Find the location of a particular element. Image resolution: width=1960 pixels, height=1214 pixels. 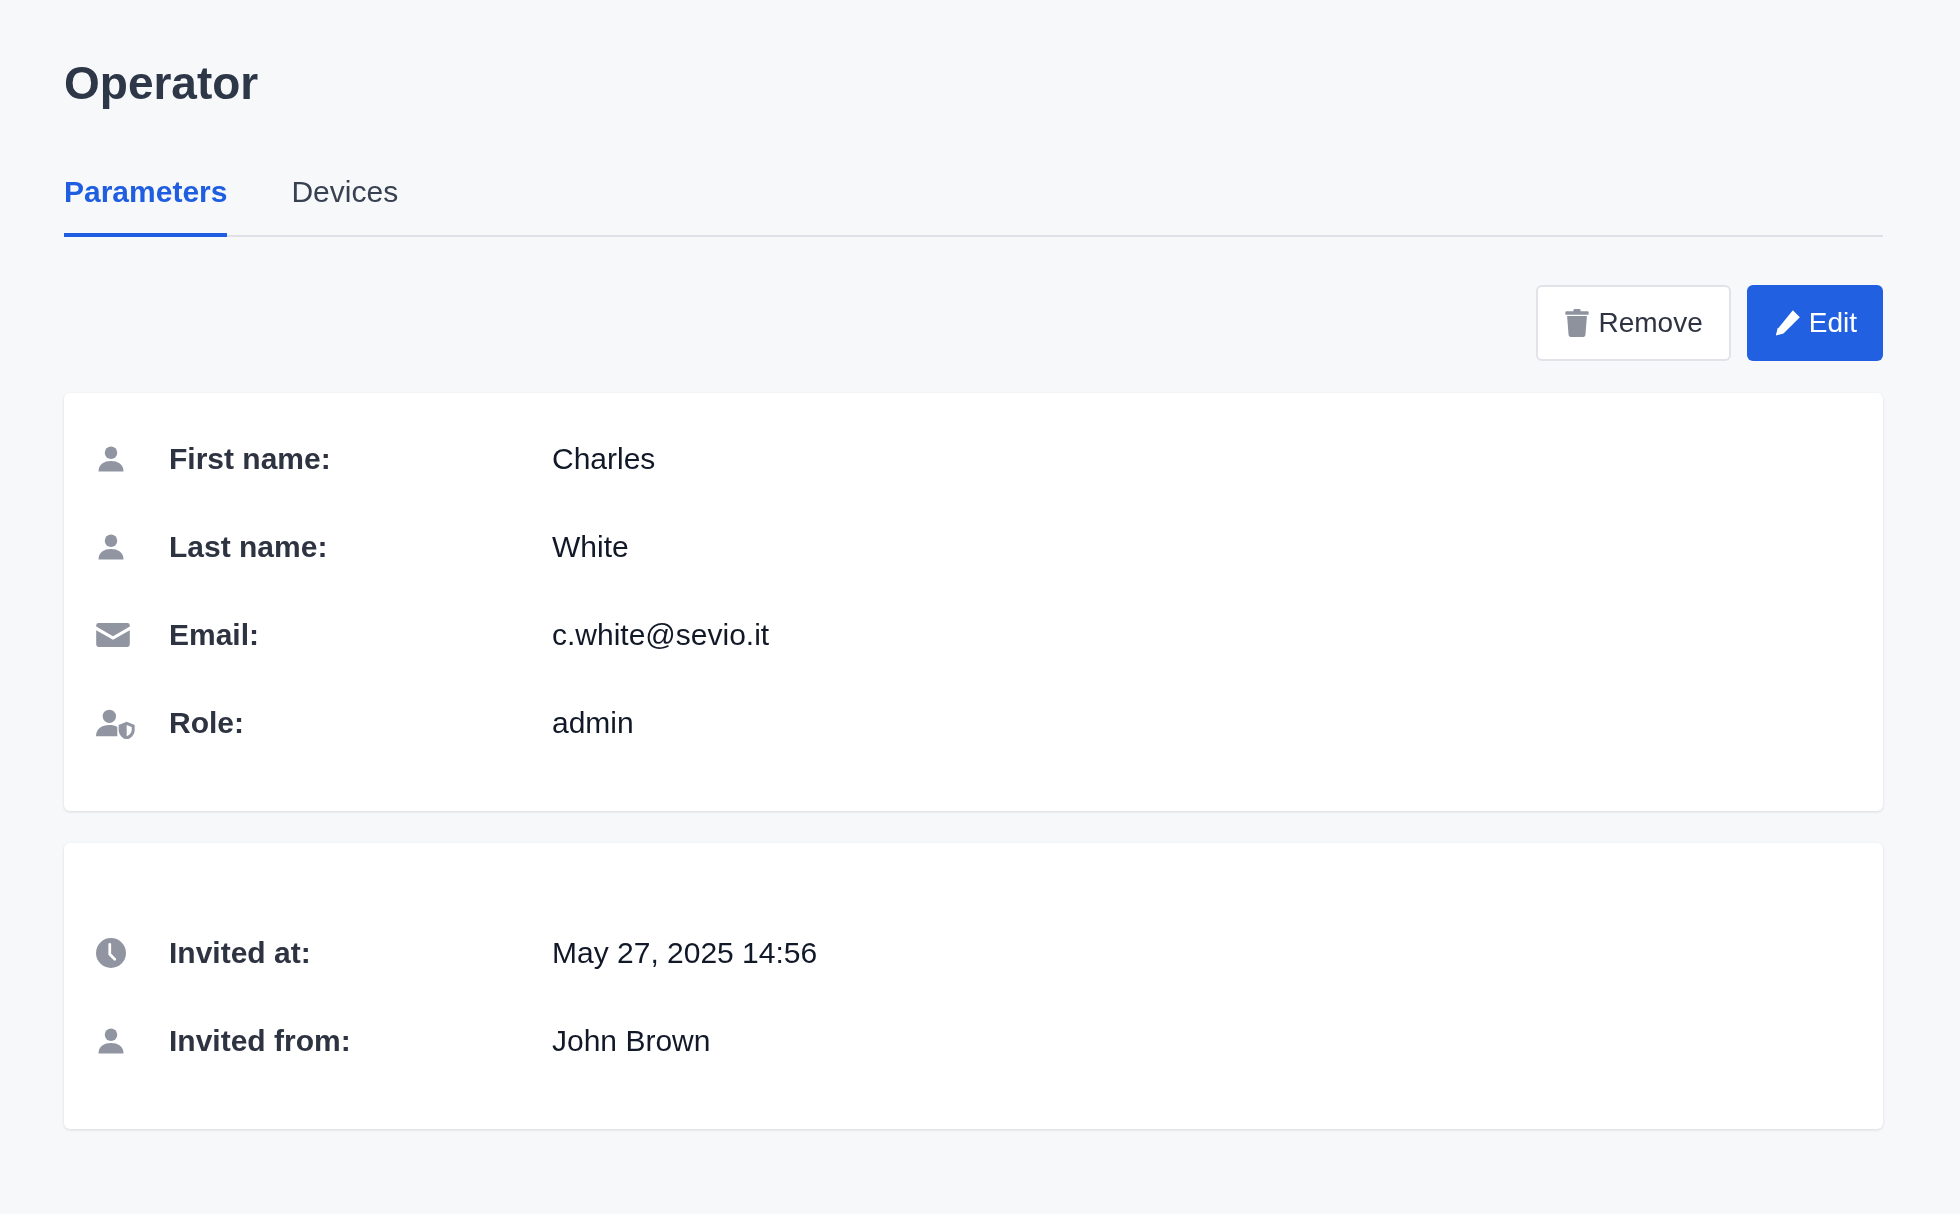

tab: Devices is located at coordinates (345, 201).